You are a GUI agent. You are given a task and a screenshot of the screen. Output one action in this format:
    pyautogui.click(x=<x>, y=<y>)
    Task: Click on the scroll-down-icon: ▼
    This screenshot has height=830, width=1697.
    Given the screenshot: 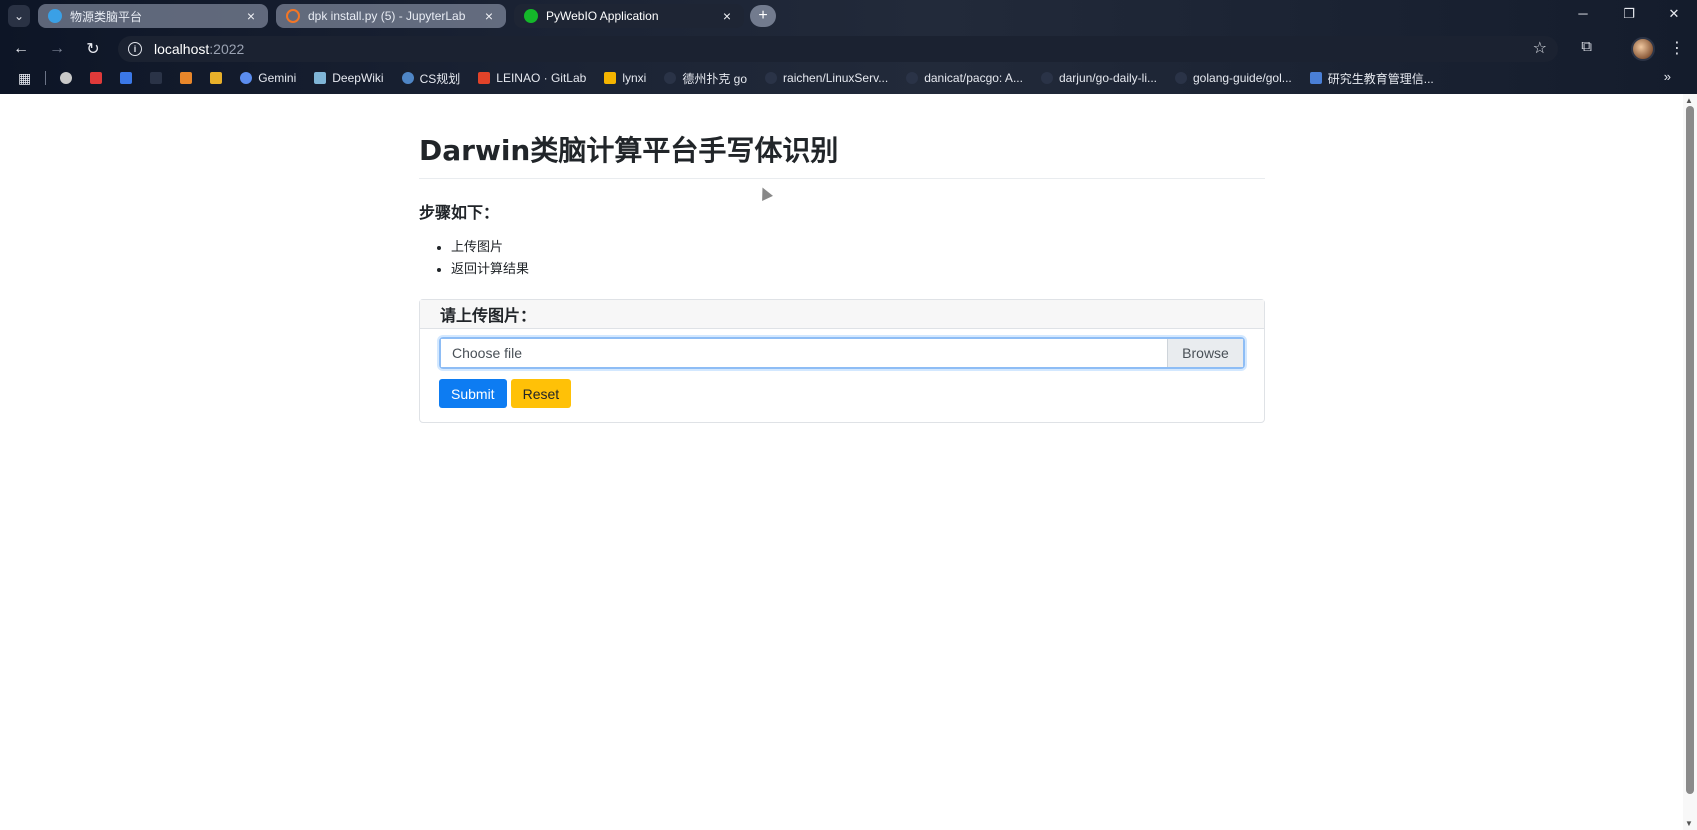 What is the action you would take?
    pyautogui.click(x=1689, y=823)
    